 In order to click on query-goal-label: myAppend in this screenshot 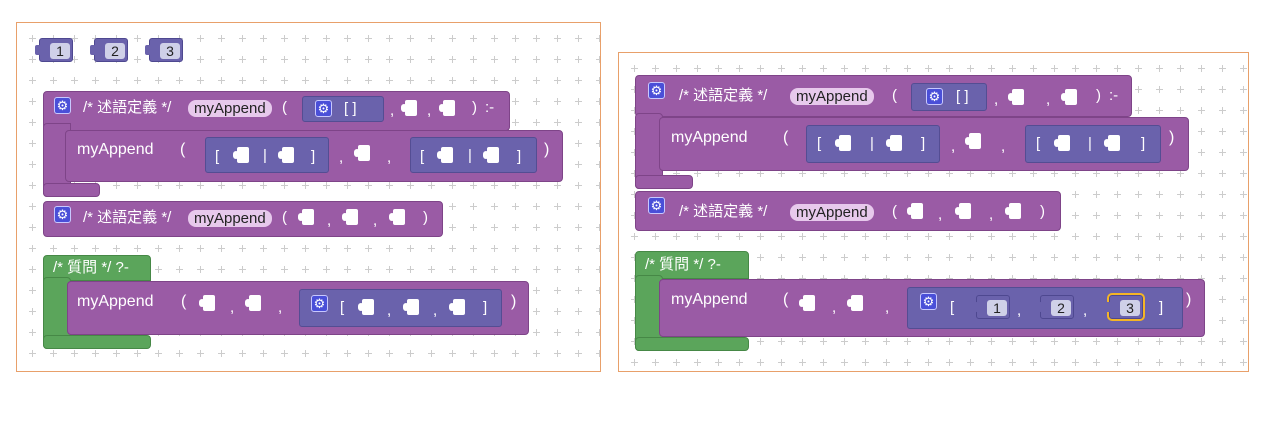, I will do `click(709, 299)`.